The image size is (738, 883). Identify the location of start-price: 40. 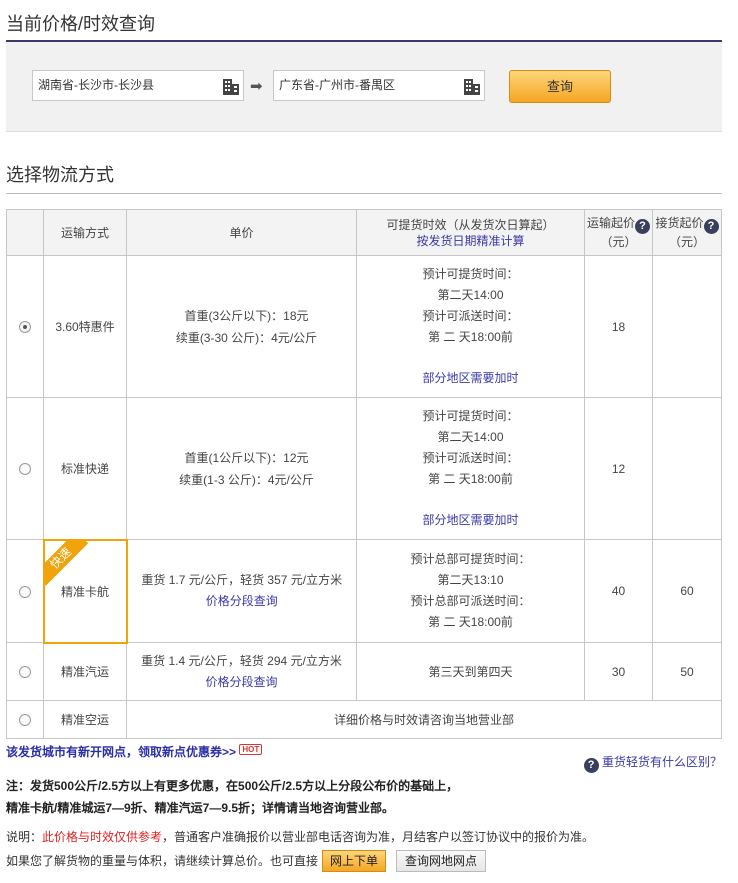
(618, 591).